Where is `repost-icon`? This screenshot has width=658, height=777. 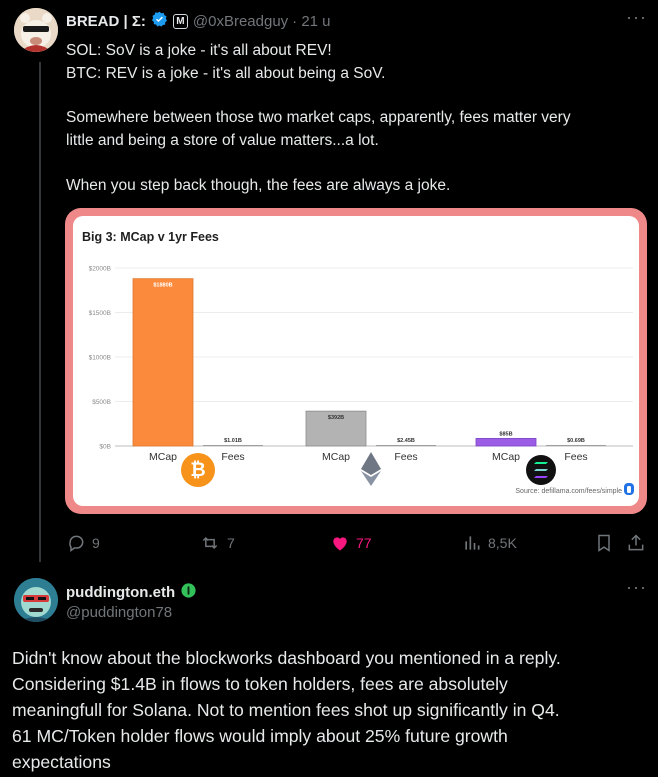
repost-icon is located at coordinates (210, 543).